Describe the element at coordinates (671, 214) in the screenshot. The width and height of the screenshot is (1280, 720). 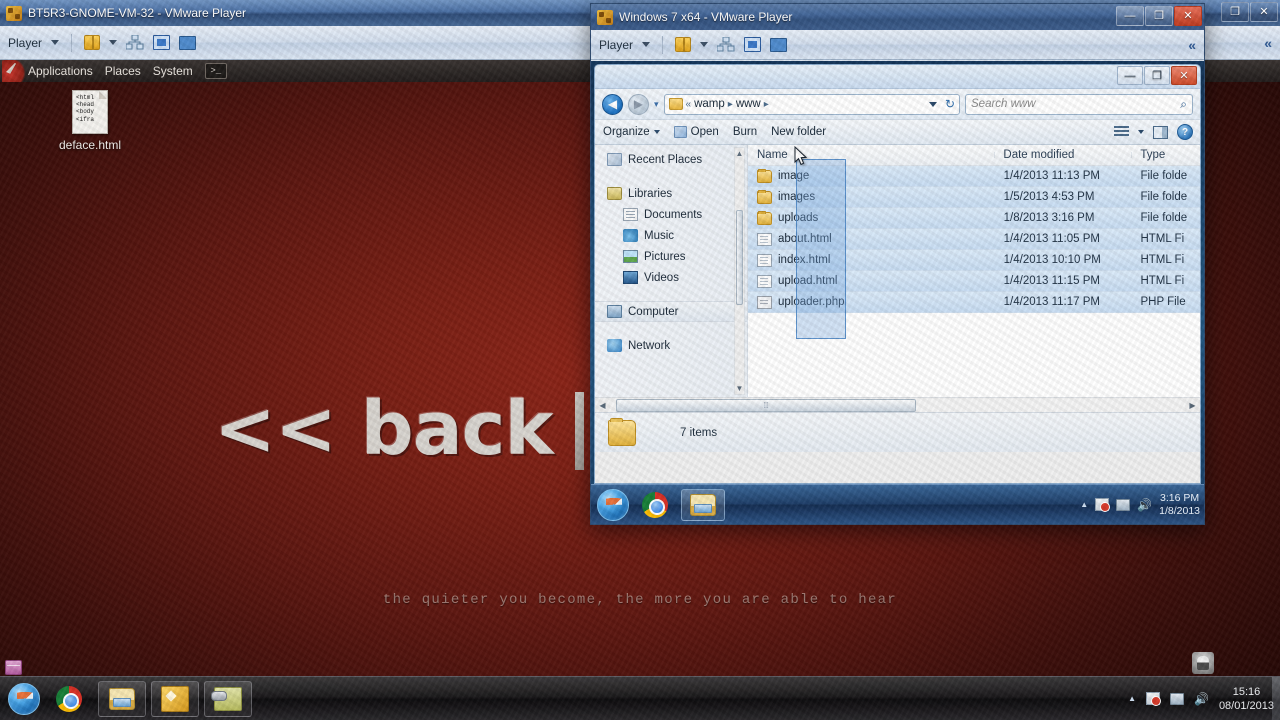
I see `nav-item-documents: Documents` at that location.